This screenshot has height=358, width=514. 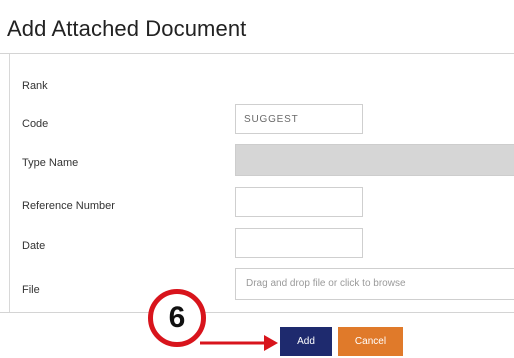 I want to click on file-dropzone: Drag and drop file or click to browse, so click(x=374, y=284).